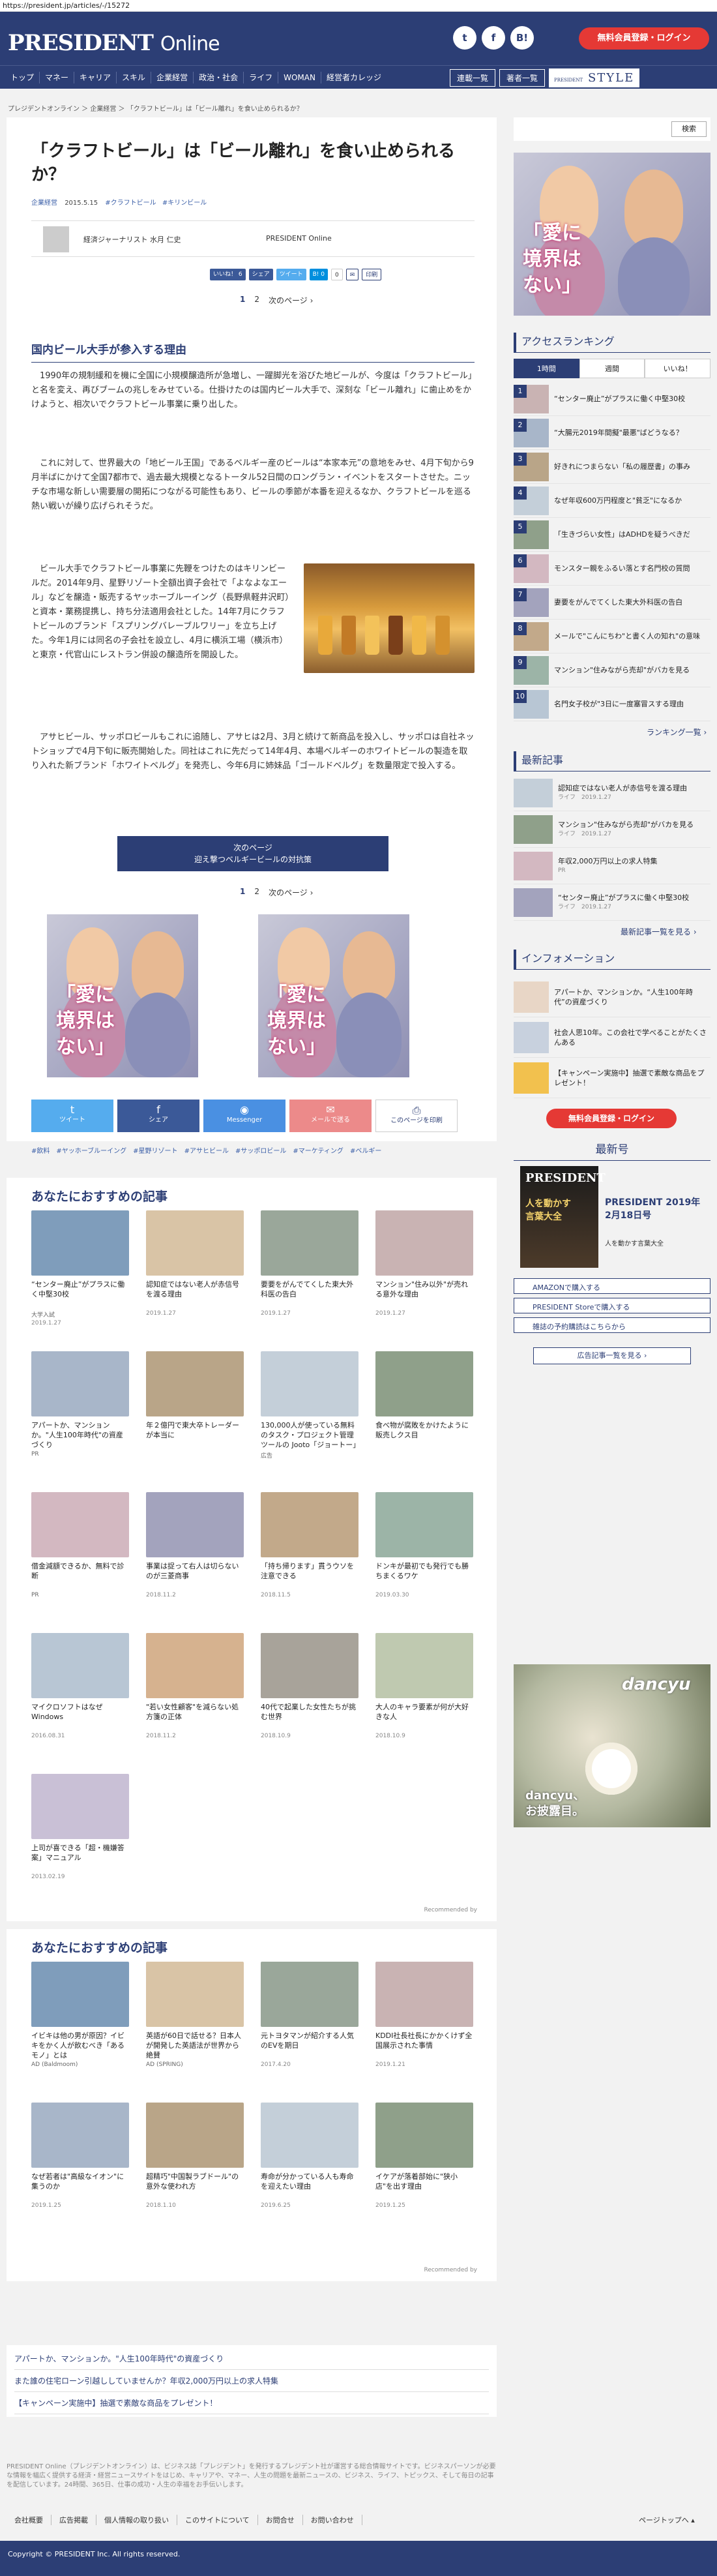 This screenshot has height=2576, width=717. Describe the element at coordinates (617, 399) in the screenshot. I see `ranking-text: “センター廃止”がプラスに働く中堅30校` at that location.